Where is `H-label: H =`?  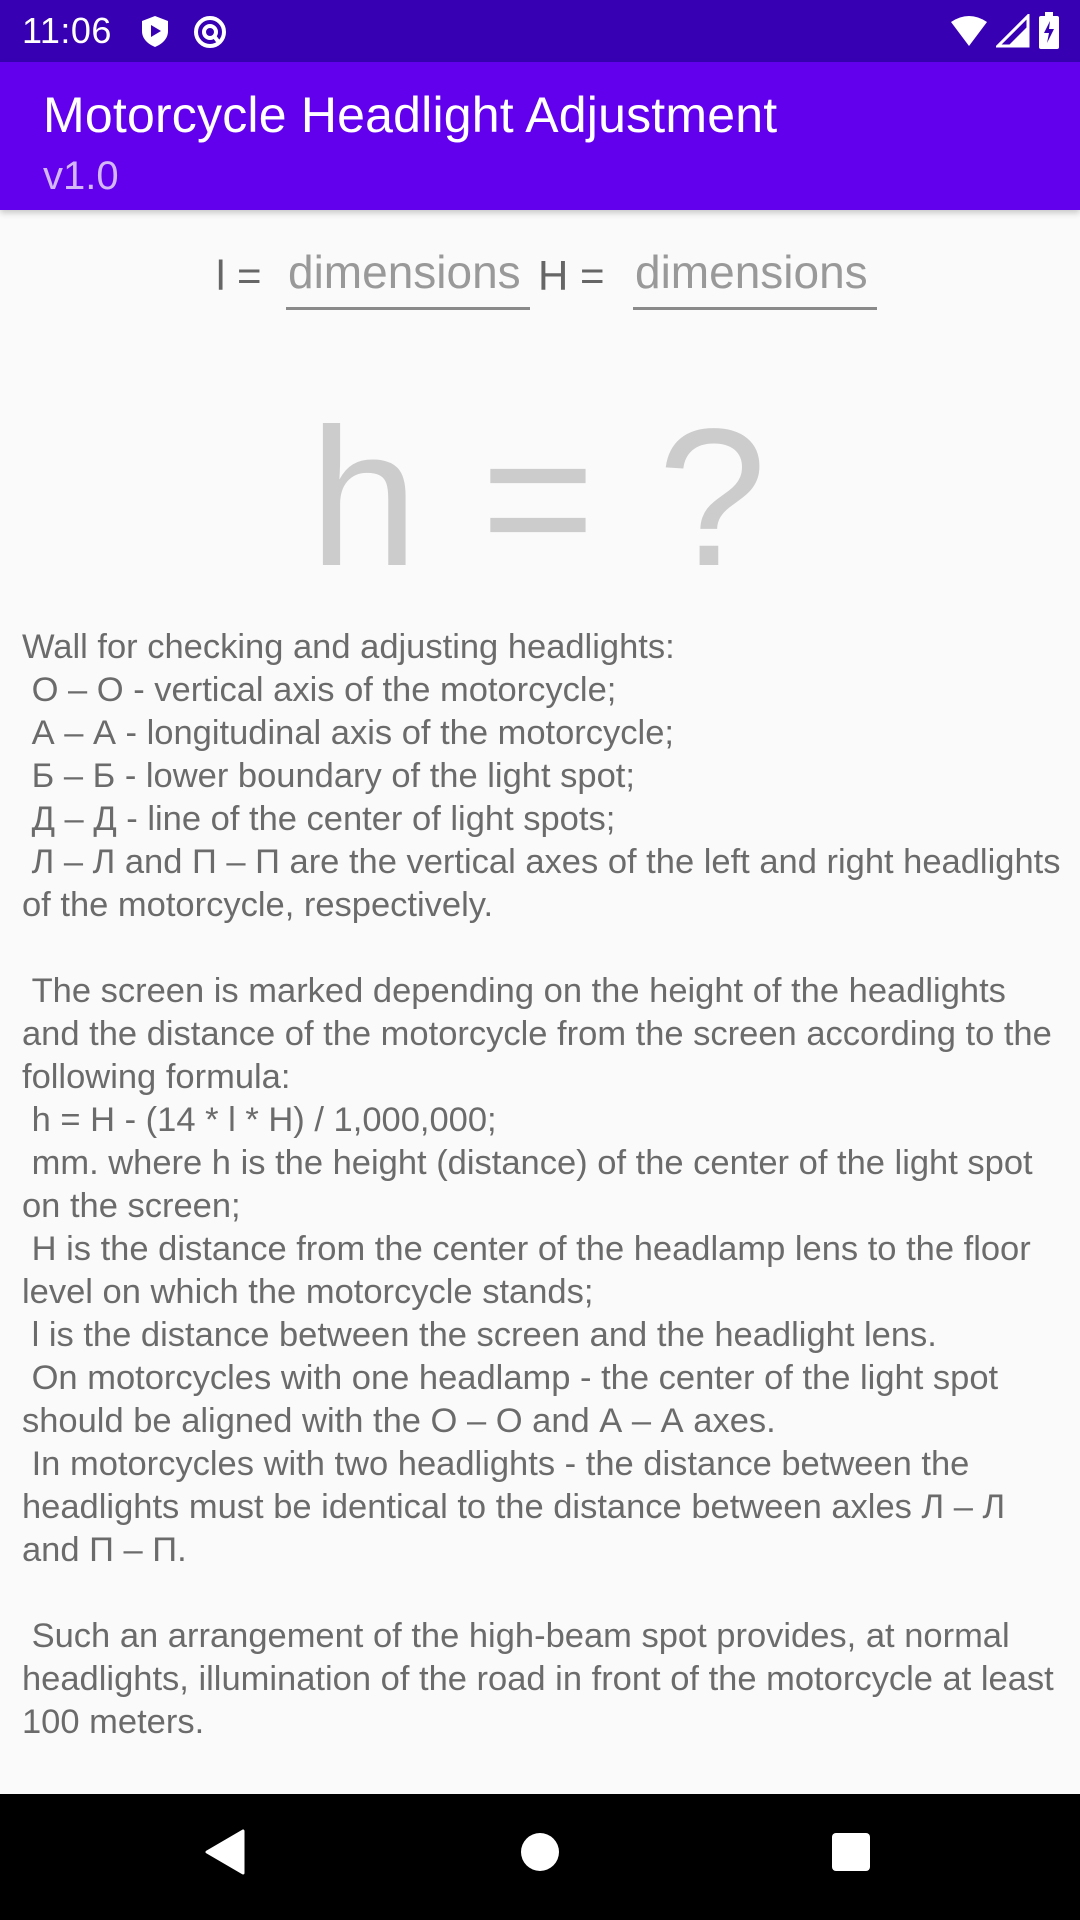 H-label: H = is located at coordinates (571, 275).